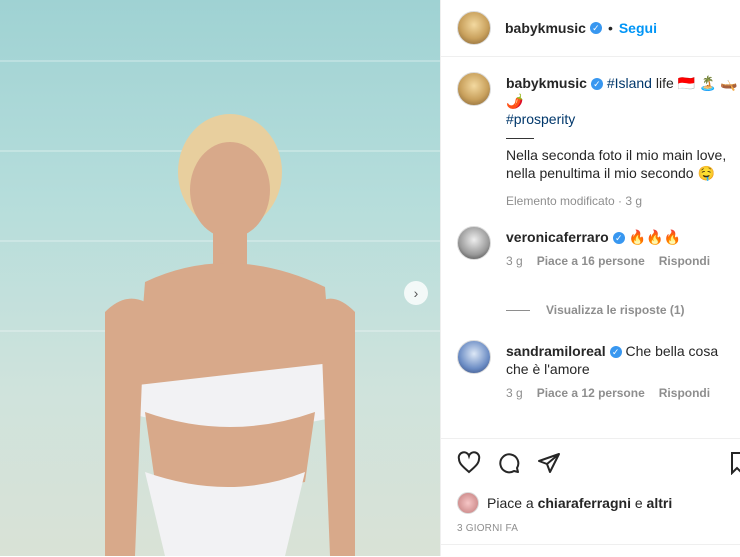  What do you see at coordinates (735, 463) in the screenshot?
I see `bookmark-icon` at bounding box center [735, 463].